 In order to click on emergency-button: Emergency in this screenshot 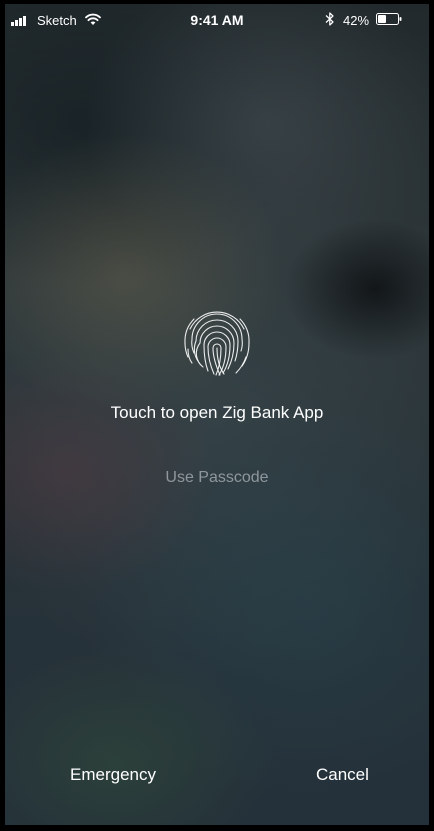, I will do `click(113, 775)`.